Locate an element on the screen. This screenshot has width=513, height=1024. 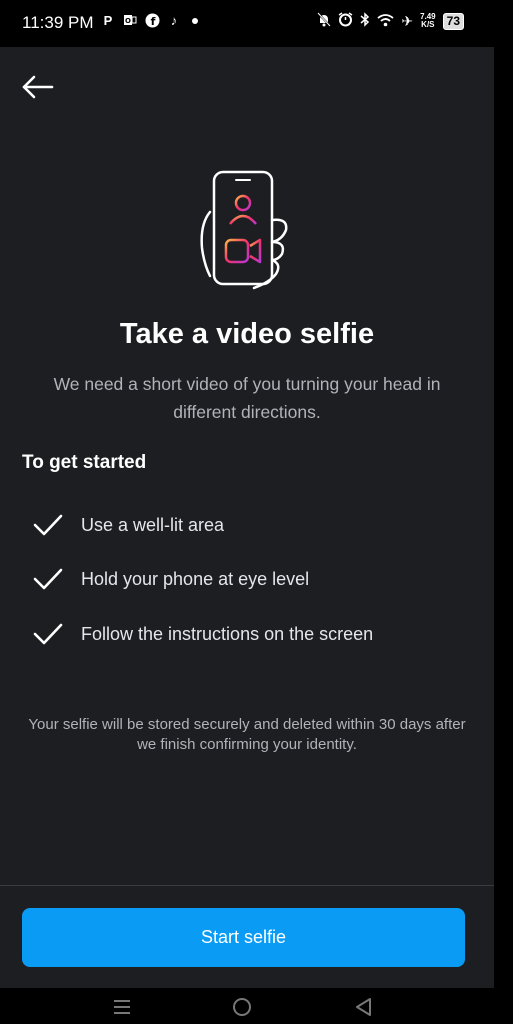
facebook-icon: f is located at coordinates (152, 21).